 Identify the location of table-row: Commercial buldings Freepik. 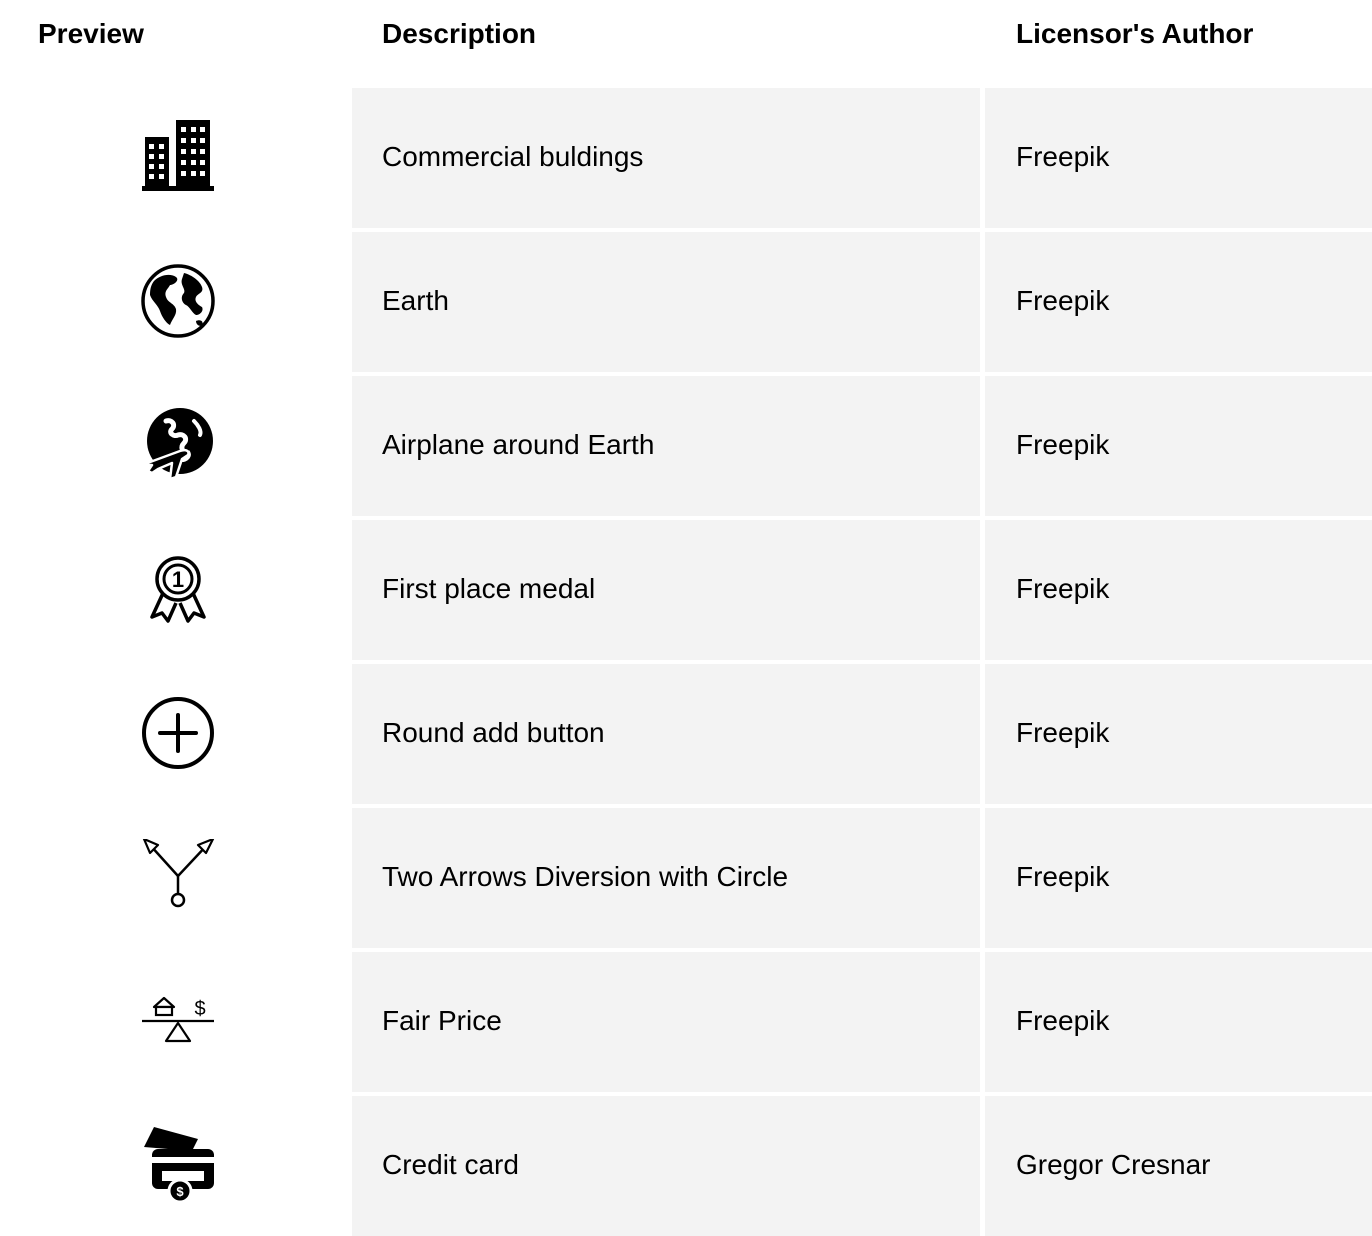
(686, 158).